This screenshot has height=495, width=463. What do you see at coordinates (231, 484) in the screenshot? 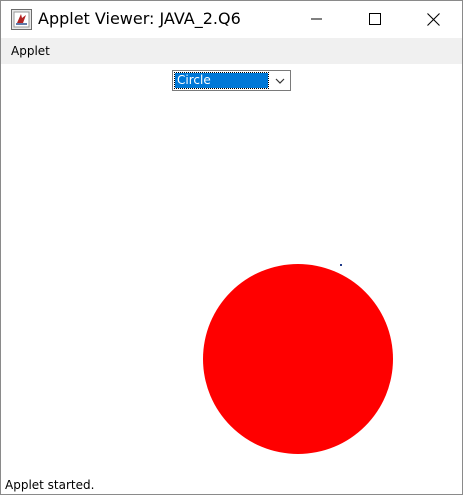
I see `status-bar: Applet started.` at bounding box center [231, 484].